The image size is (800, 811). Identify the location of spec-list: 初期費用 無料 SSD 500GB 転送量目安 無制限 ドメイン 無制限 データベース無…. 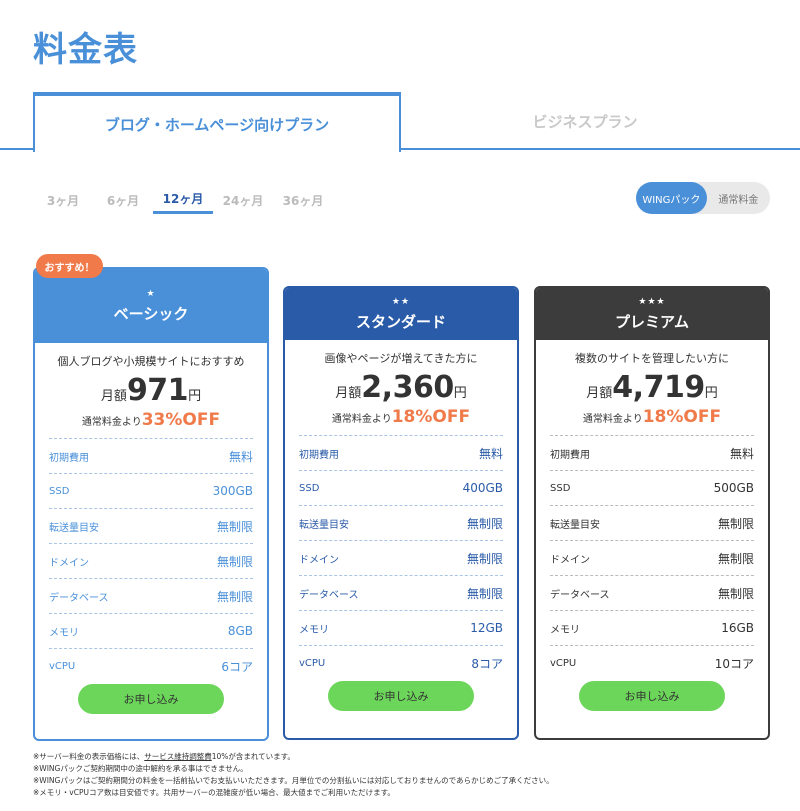
(652, 558).